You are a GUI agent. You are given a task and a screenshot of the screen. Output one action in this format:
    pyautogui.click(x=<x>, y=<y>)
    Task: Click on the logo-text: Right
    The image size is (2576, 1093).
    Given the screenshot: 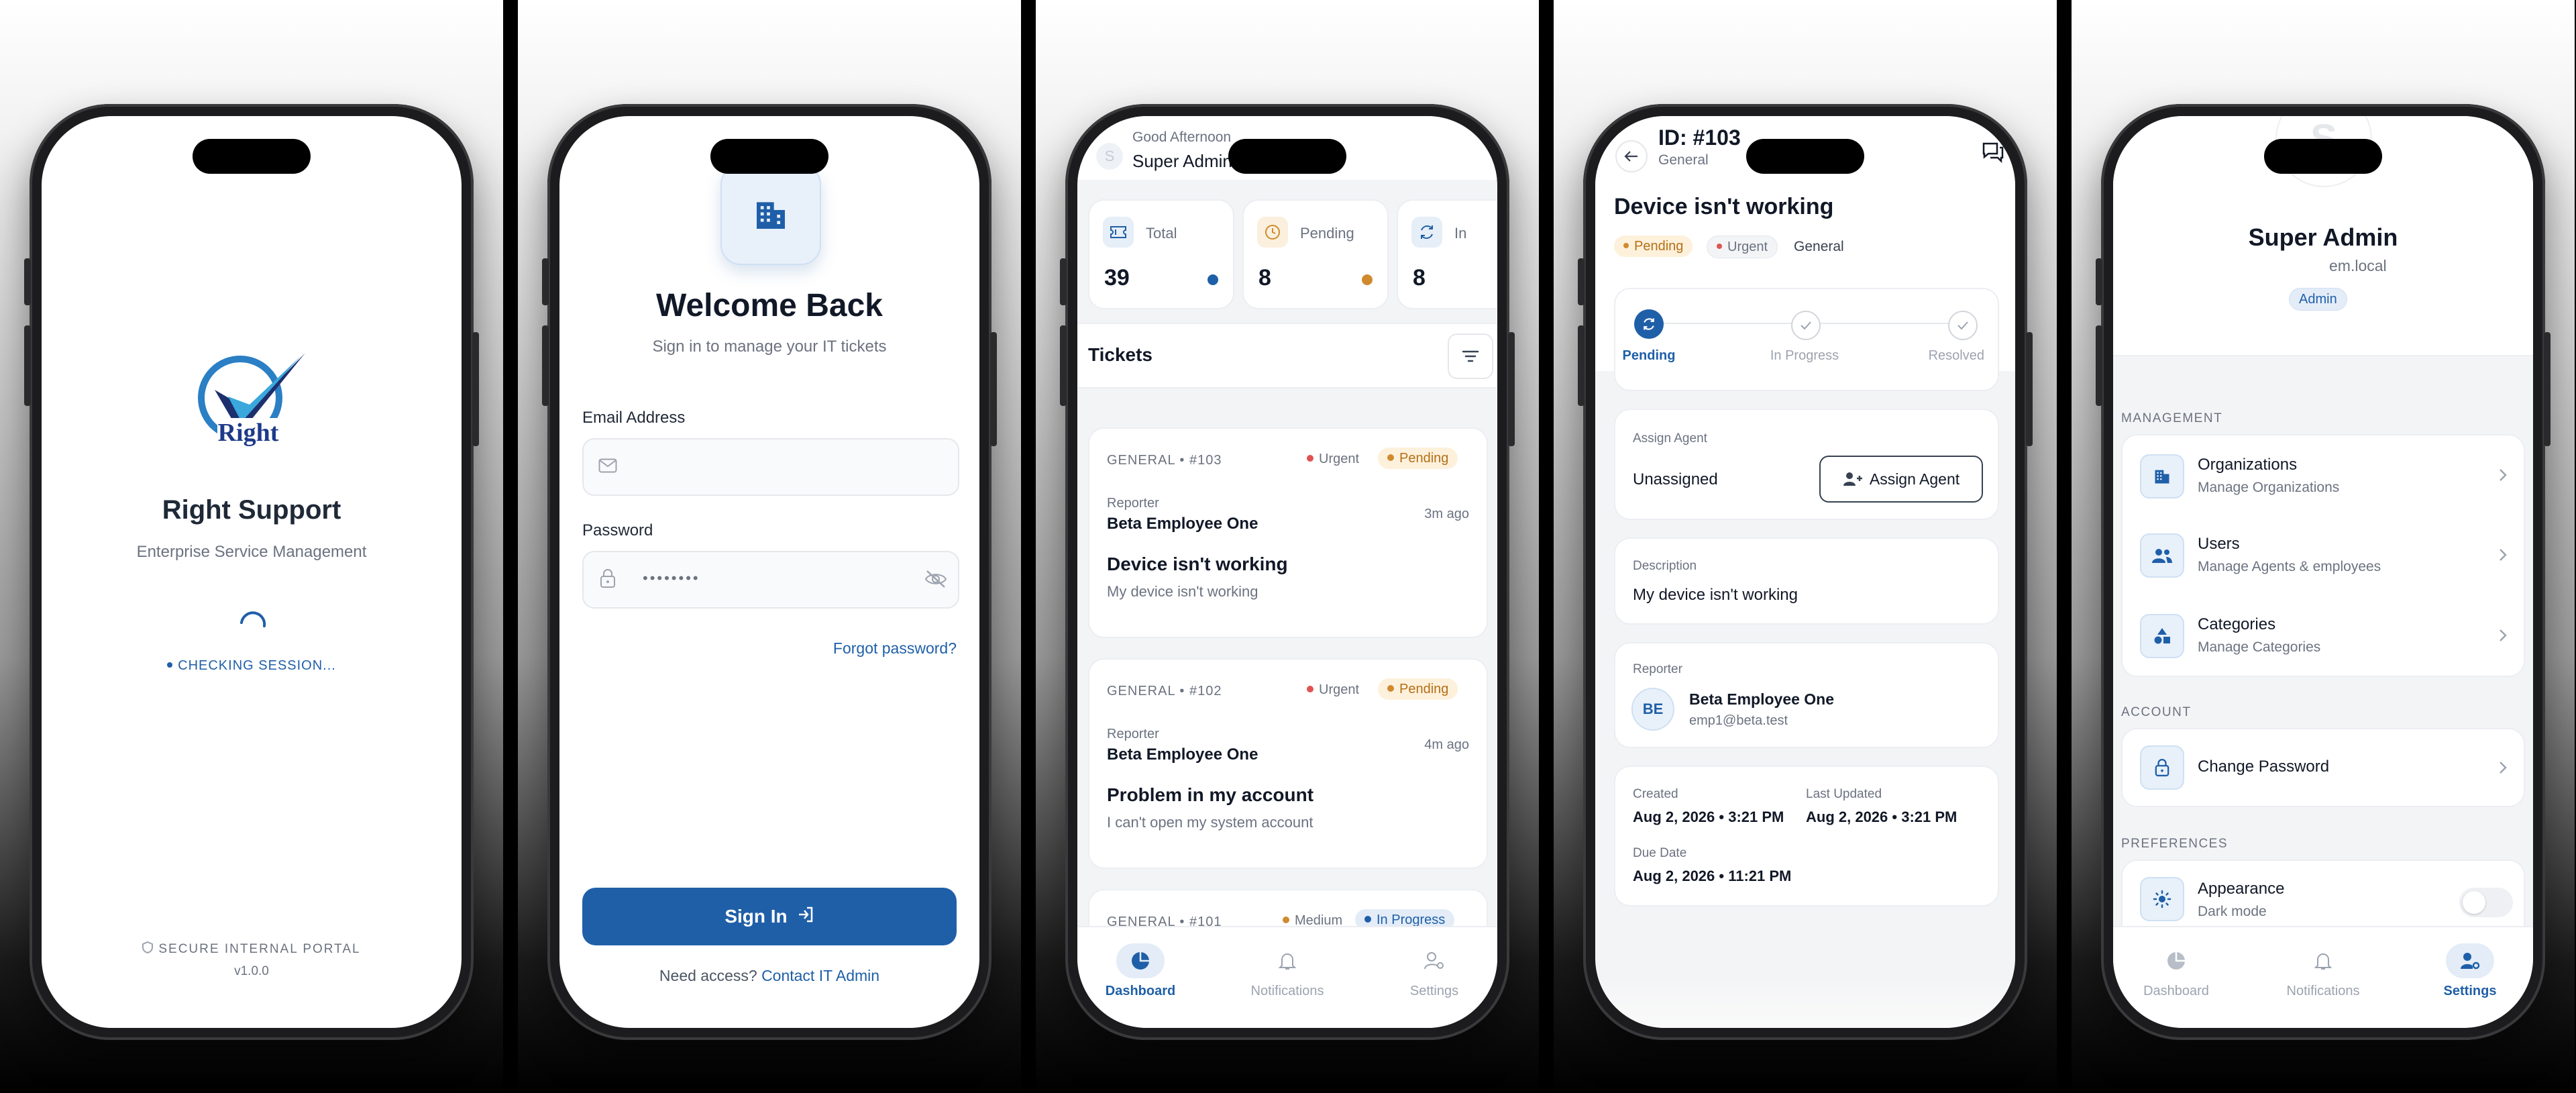 What is the action you would take?
    pyautogui.click(x=248, y=433)
    